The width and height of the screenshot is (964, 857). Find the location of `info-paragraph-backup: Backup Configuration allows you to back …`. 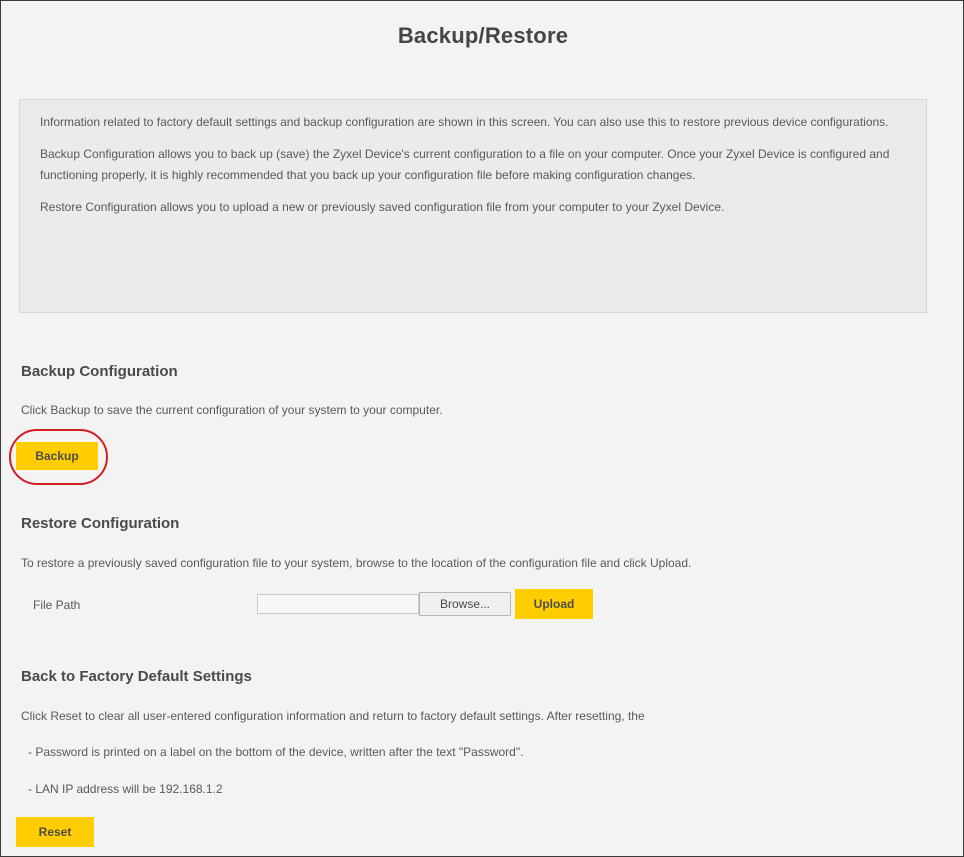

info-paragraph-backup: Backup Configuration allows you to back … is located at coordinates (465, 164).